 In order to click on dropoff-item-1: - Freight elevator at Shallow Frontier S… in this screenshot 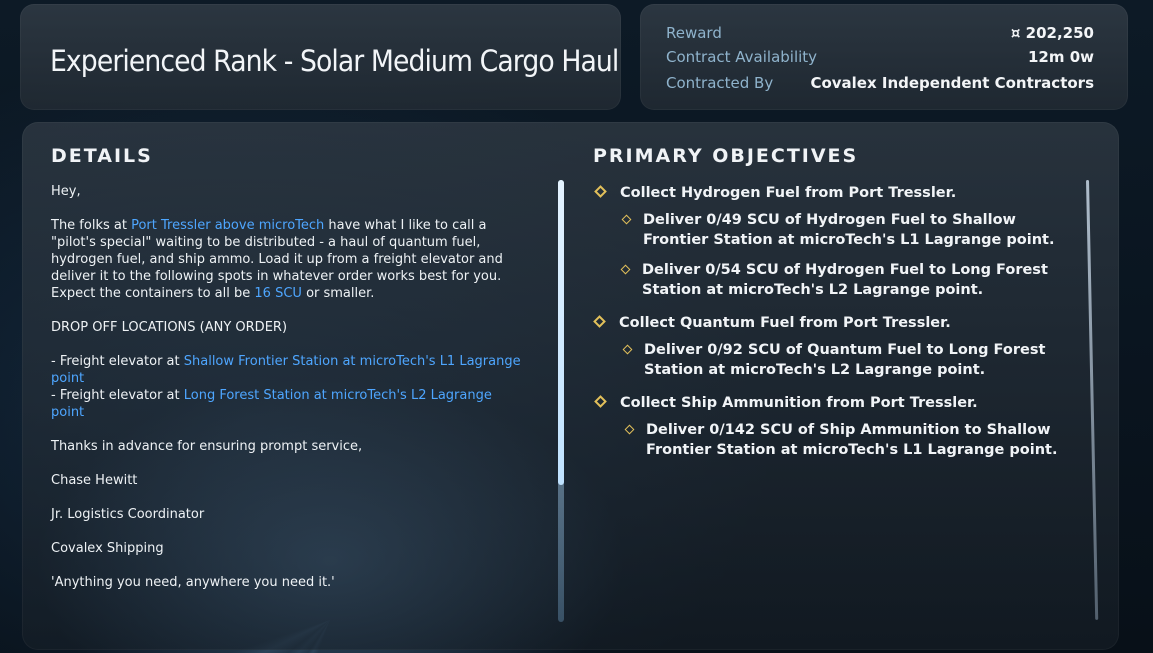, I will do `click(286, 370)`.